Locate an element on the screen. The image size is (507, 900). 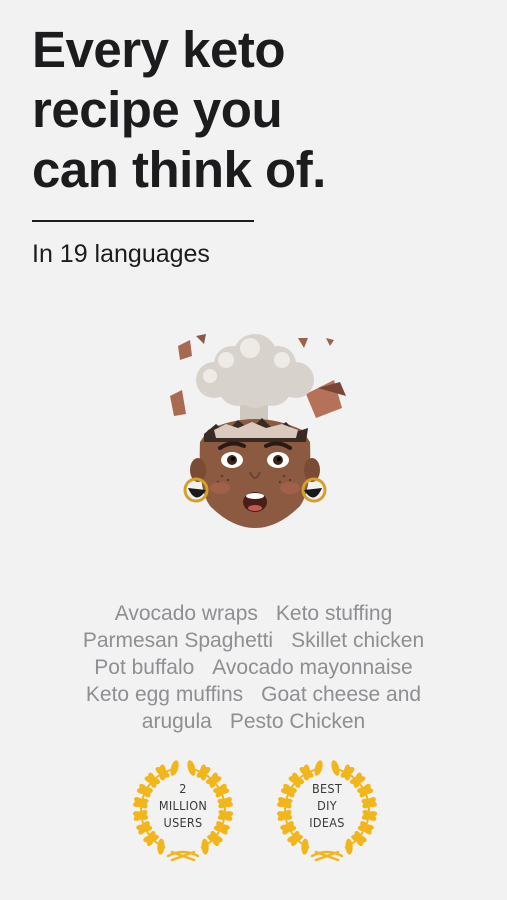
recipe-line: arugula Pesto Chicken is located at coordinates (253, 721).